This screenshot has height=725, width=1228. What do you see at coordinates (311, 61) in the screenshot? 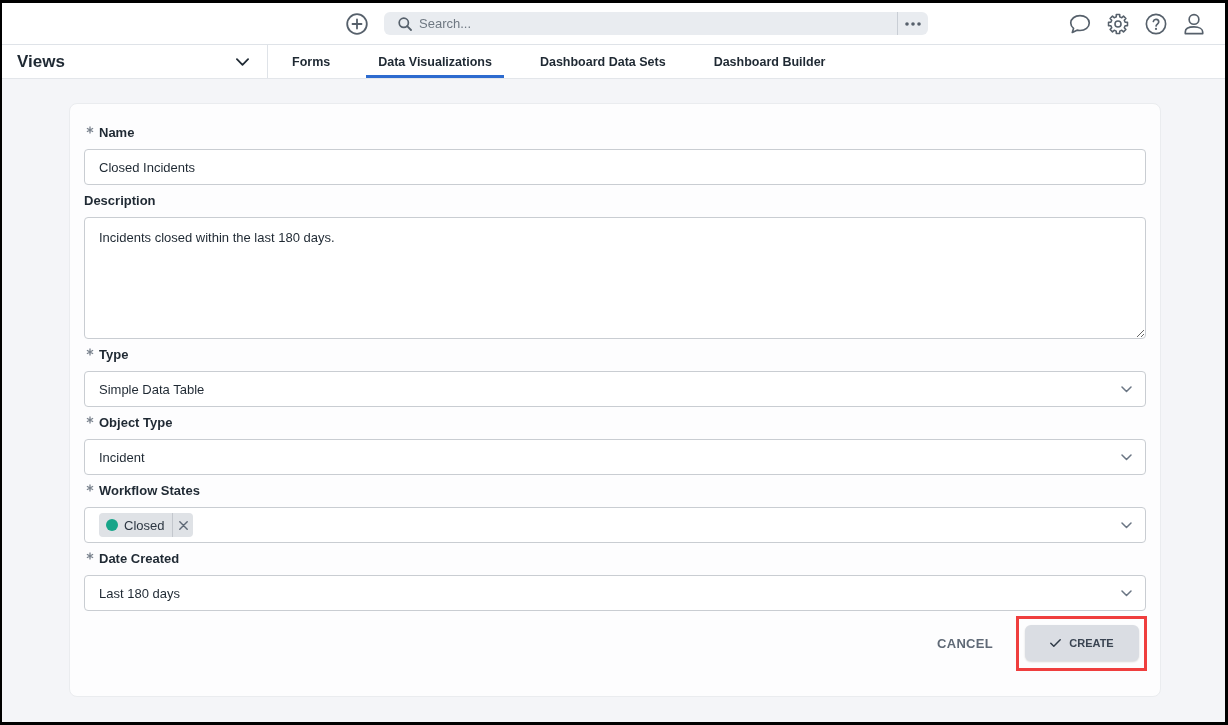
I see `tab: Forms` at bounding box center [311, 61].